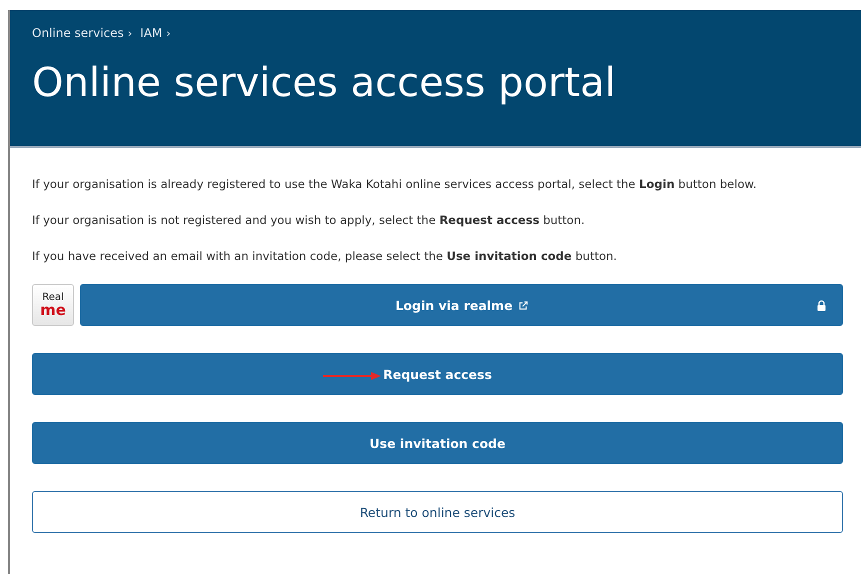 This screenshot has height=574, width=861. I want to click on primary-button: Request access, so click(437, 374).